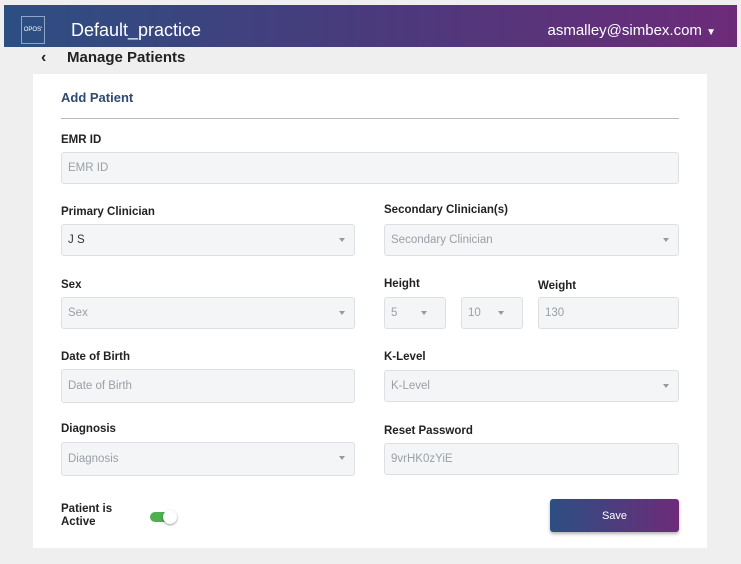 The height and width of the screenshot is (564, 741). I want to click on klevel-label: K-Level, so click(405, 357).